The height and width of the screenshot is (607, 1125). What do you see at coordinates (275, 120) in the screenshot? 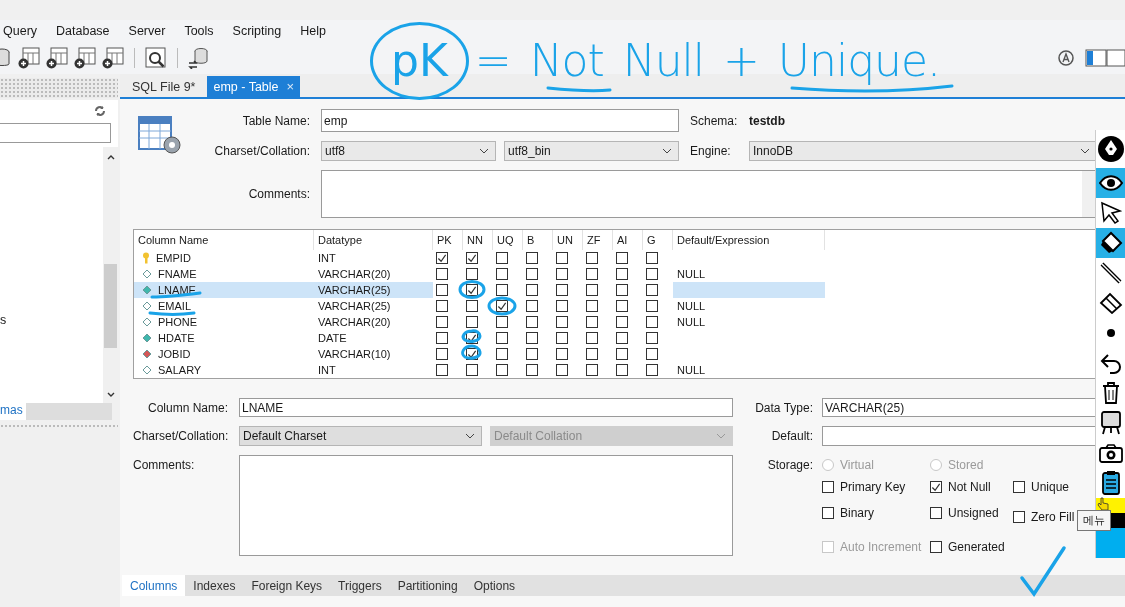
I see `field-label: Table Name:` at bounding box center [275, 120].